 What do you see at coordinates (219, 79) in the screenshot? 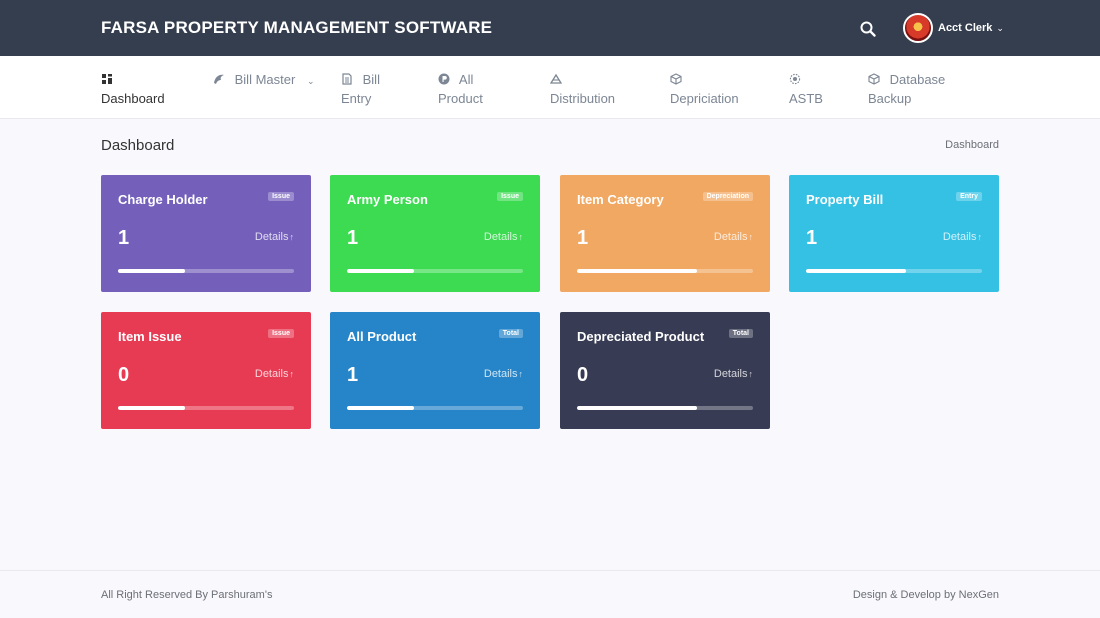
I see `bird-icon` at bounding box center [219, 79].